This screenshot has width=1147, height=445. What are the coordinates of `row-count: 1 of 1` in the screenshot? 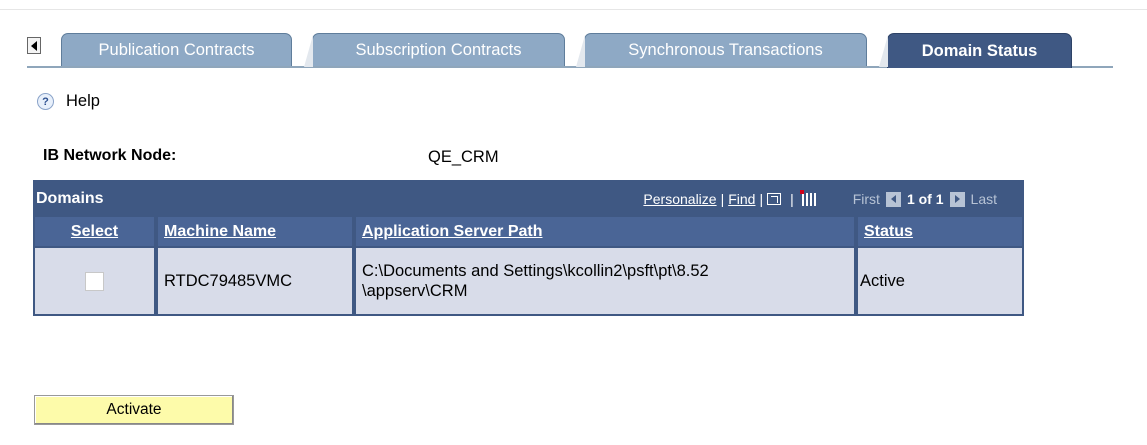 It's located at (925, 199).